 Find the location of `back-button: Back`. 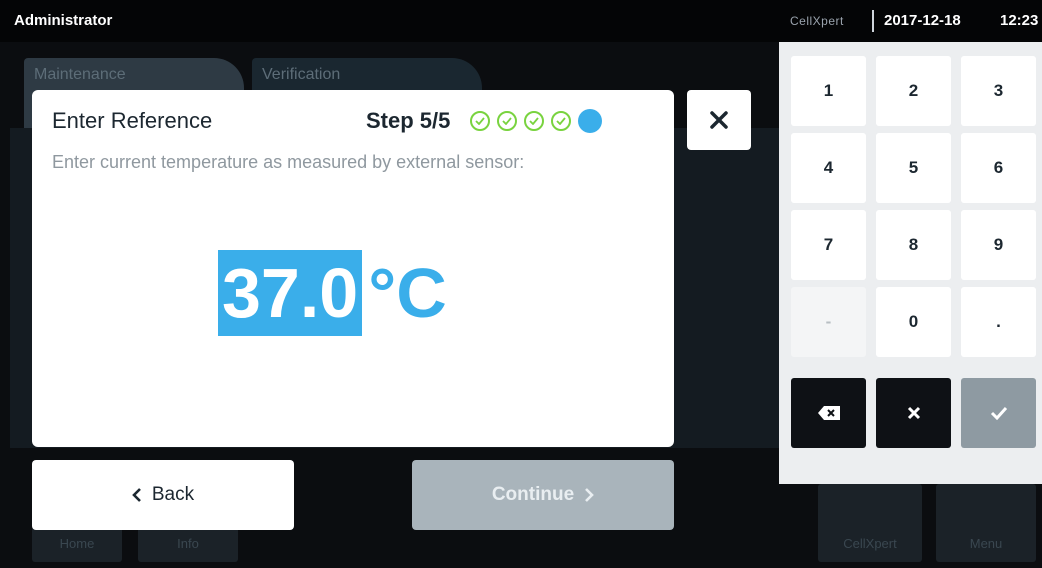

back-button: Back is located at coordinates (163, 495).